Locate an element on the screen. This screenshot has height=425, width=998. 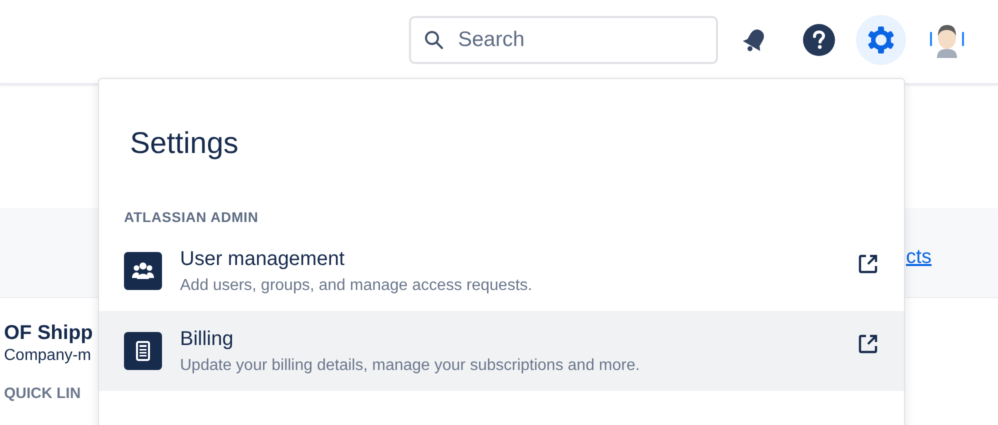
help-icon is located at coordinates (819, 40).